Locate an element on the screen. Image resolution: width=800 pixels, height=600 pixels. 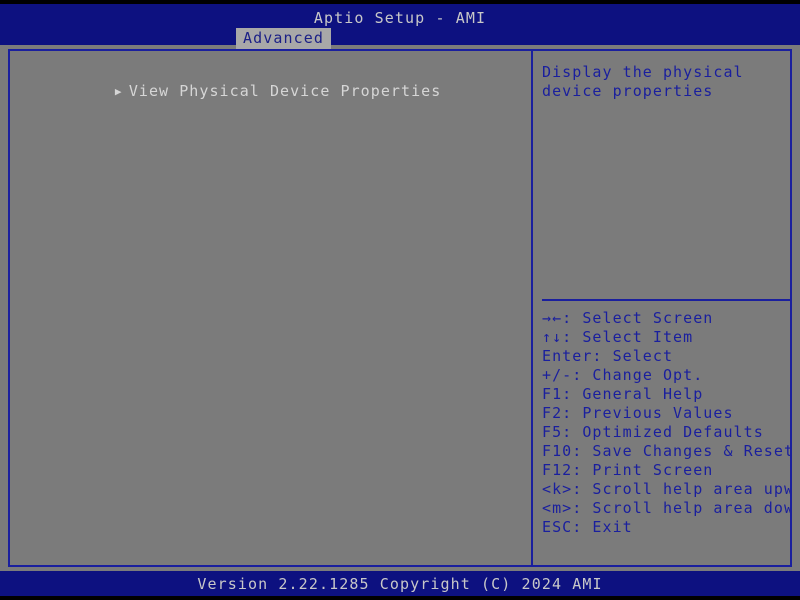
help-key-general-help: F1: General Help is located at coordinates (666, 394).